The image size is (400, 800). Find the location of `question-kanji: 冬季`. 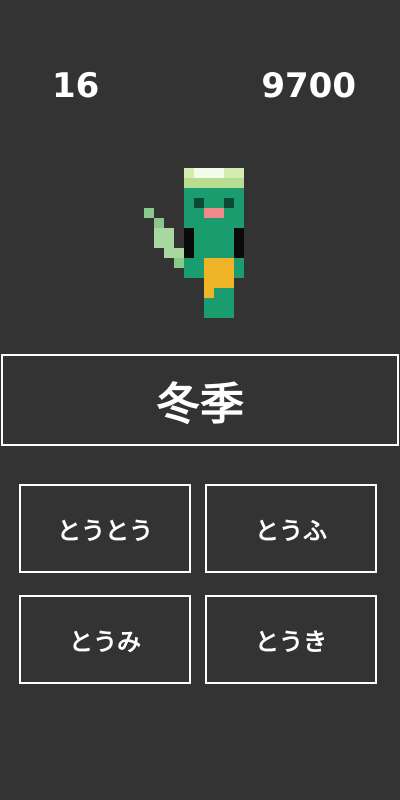

question-kanji: 冬季 is located at coordinates (200, 404).